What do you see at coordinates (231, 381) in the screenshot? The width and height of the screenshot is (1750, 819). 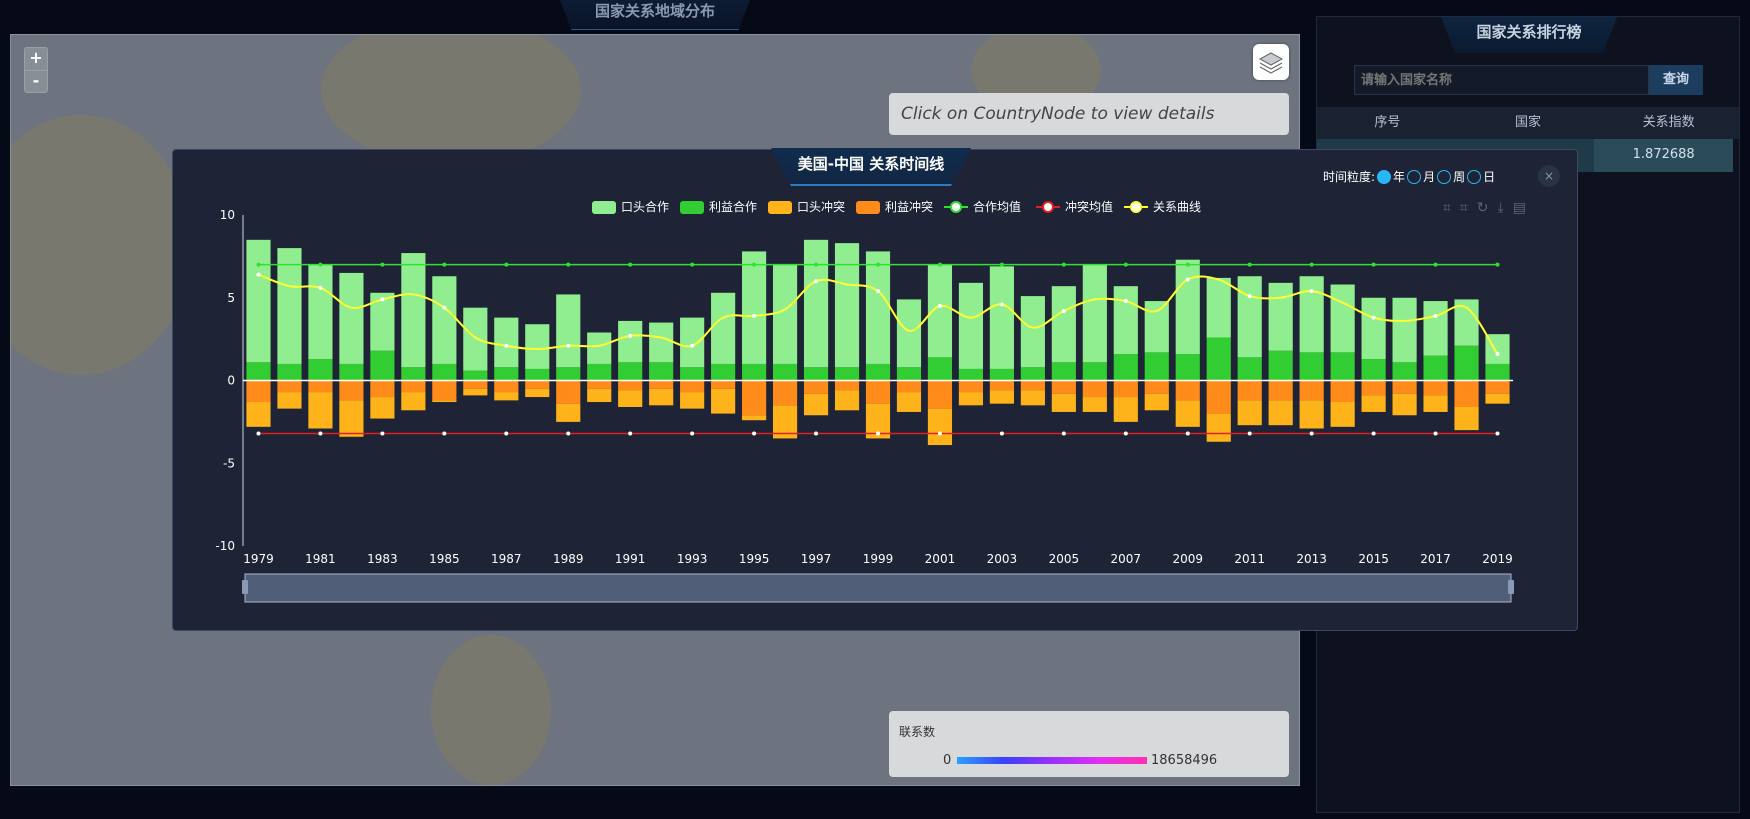 I see `y-tick-label: 0` at bounding box center [231, 381].